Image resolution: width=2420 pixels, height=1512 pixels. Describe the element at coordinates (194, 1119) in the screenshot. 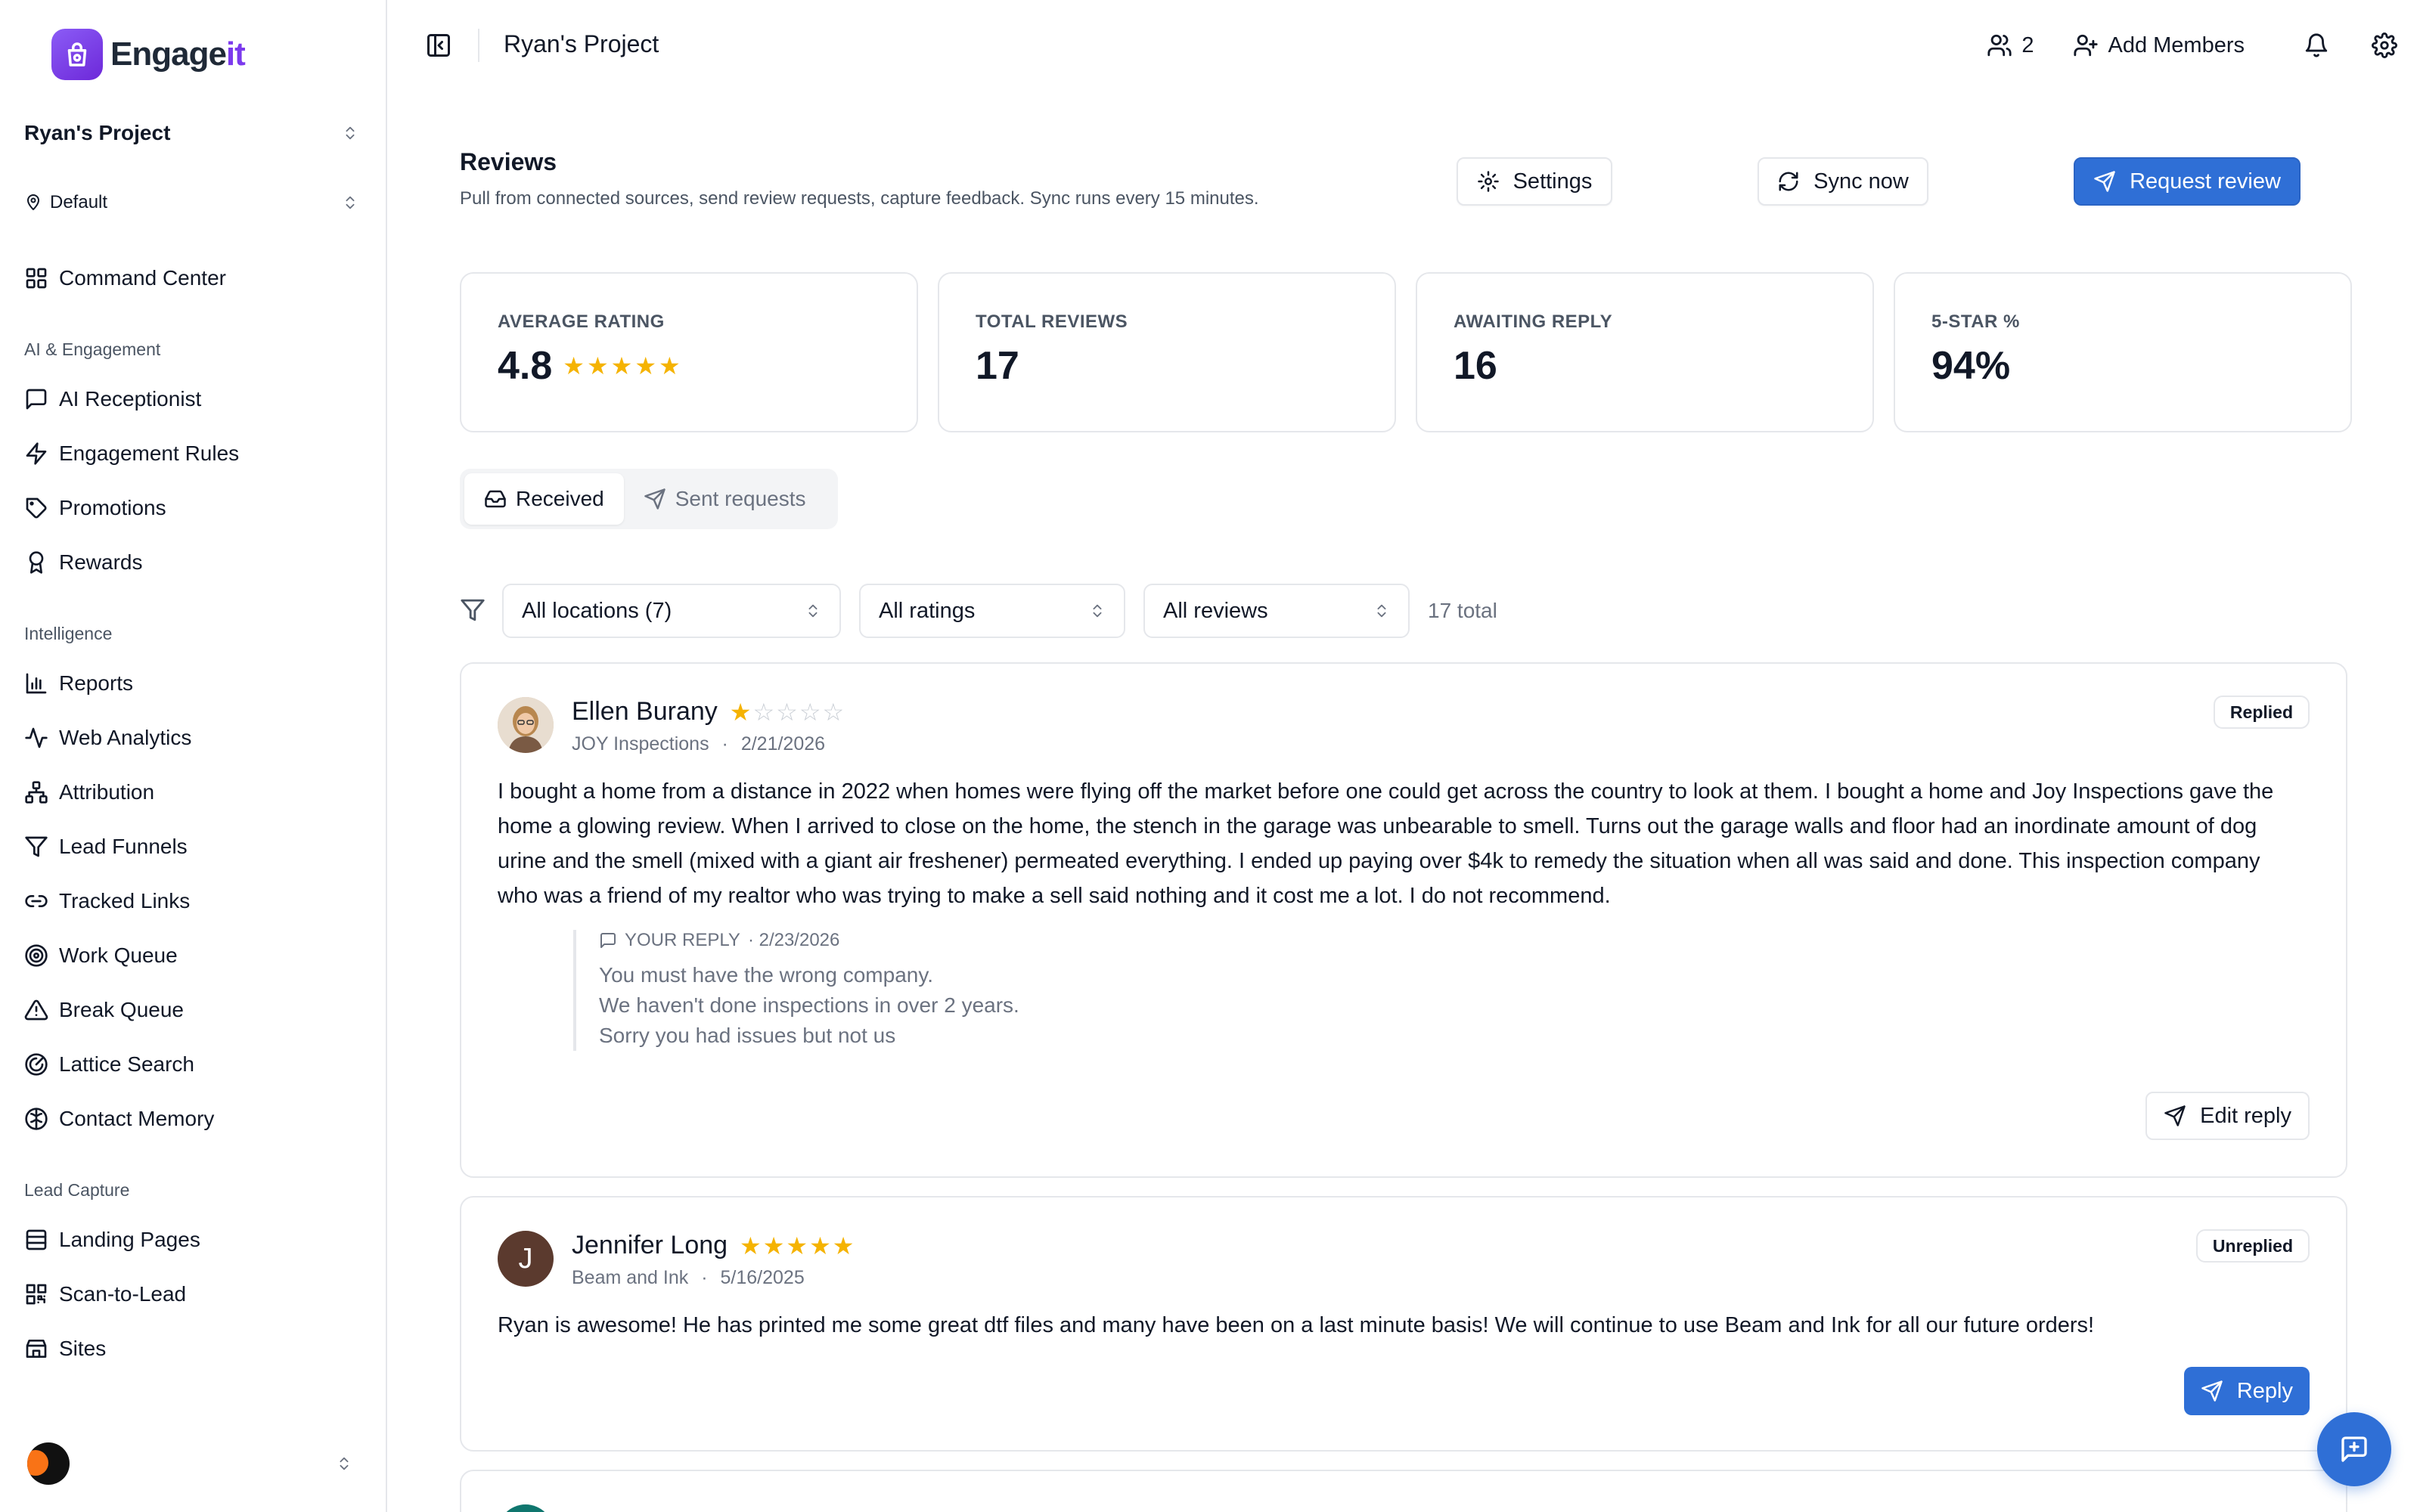

I see `nav-contact-memory: Contact Memory` at that location.